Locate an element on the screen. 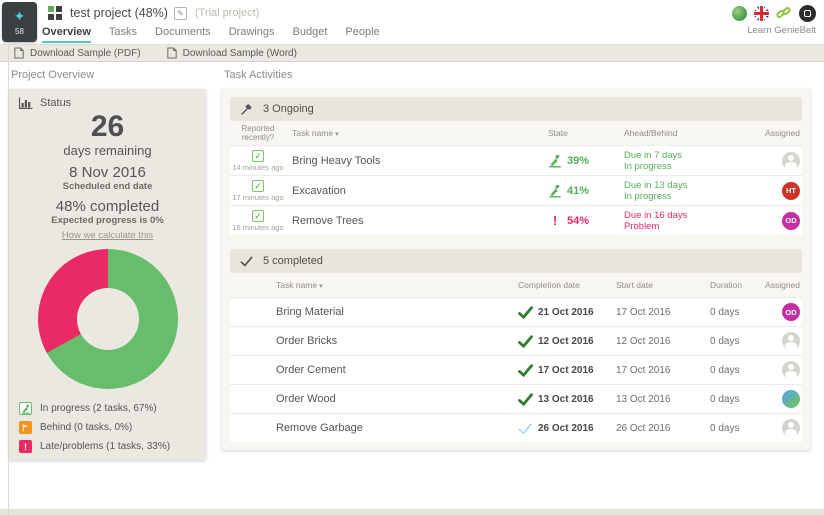  scheduled-end-date: 8 Nov 2016 is located at coordinates (107, 172).